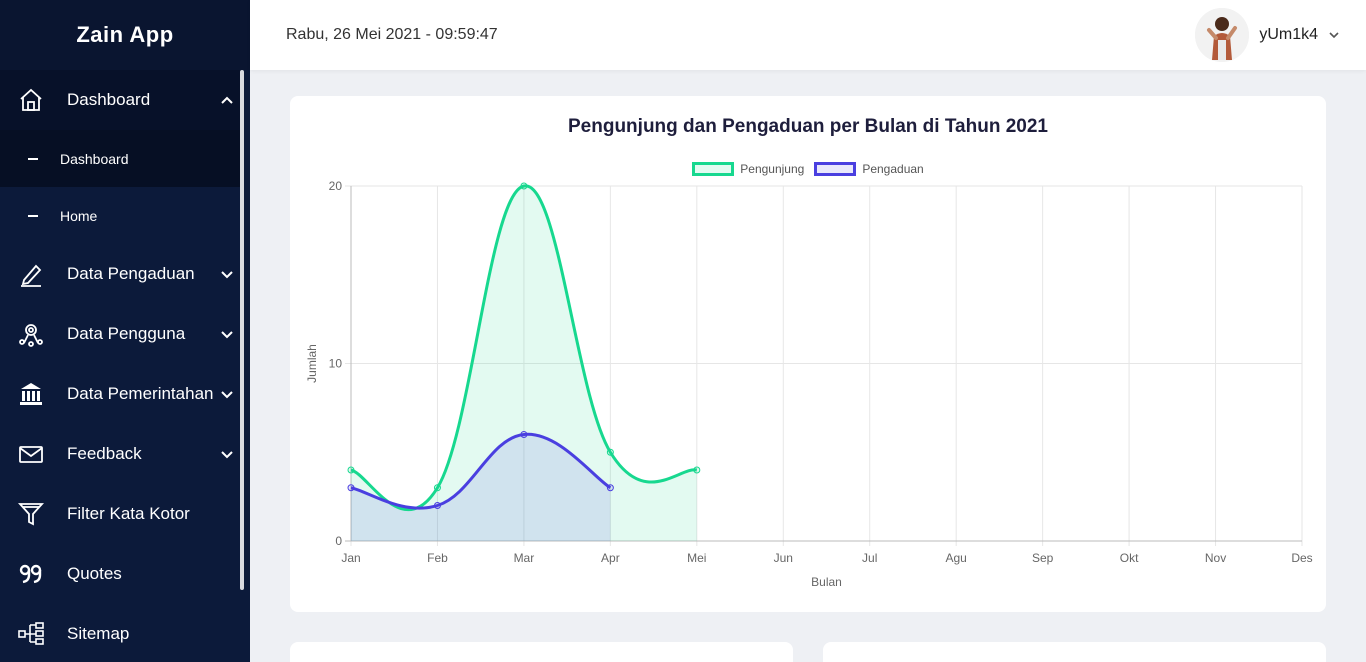 Image resolution: width=1366 pixels, height=662 pixels. What do you see at coordinates (140, 393) in the screenshot?
I see `sidebar-item-label: Data Pemerintahan` at bounding box center [140, 393].